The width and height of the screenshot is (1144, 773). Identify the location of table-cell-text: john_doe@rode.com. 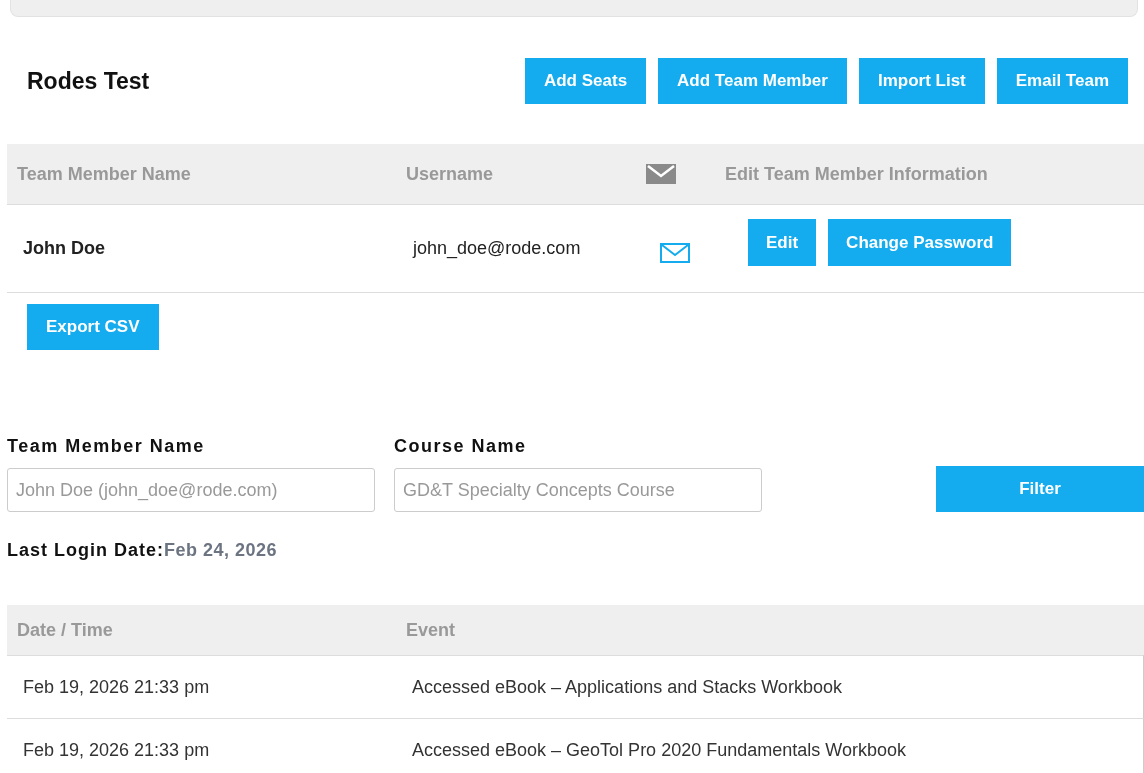
(496, 248).